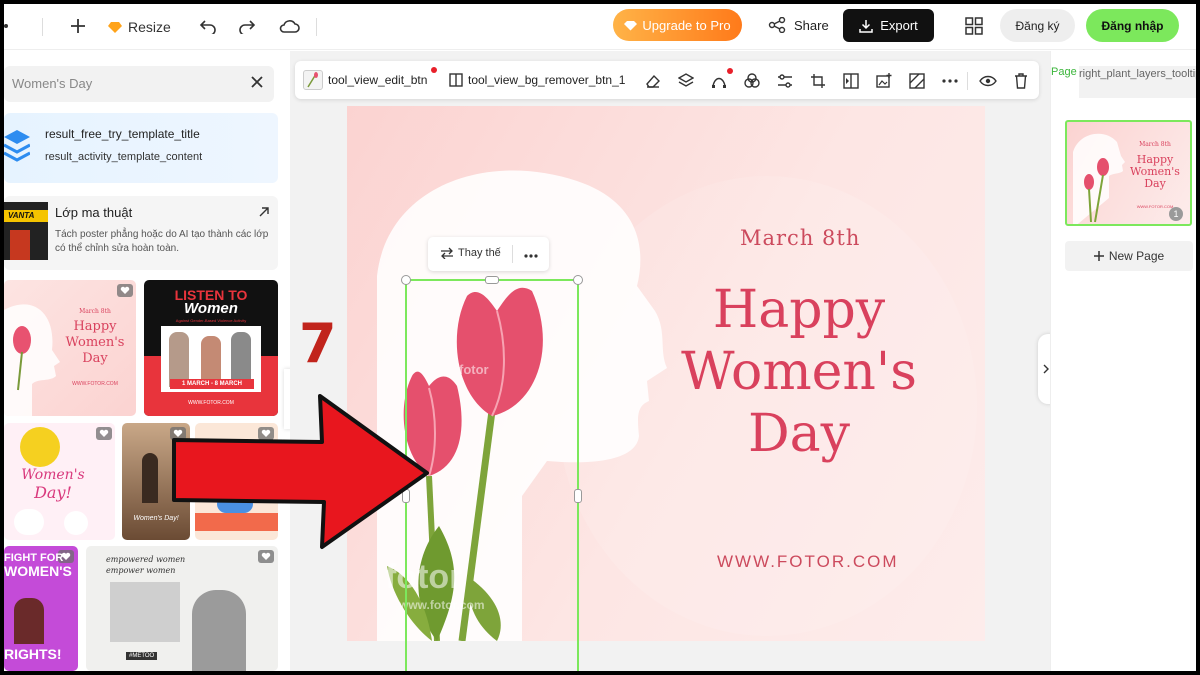 This screenshot has height=675, width=1200. What do you see at coordinates (811, 25) in the screenshot?
I see `share-label: Share` at bounding box center [811, 25].